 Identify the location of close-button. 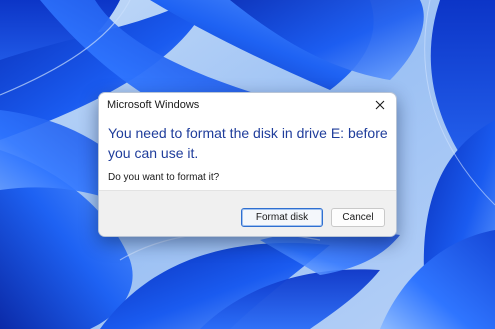
(380, 105).